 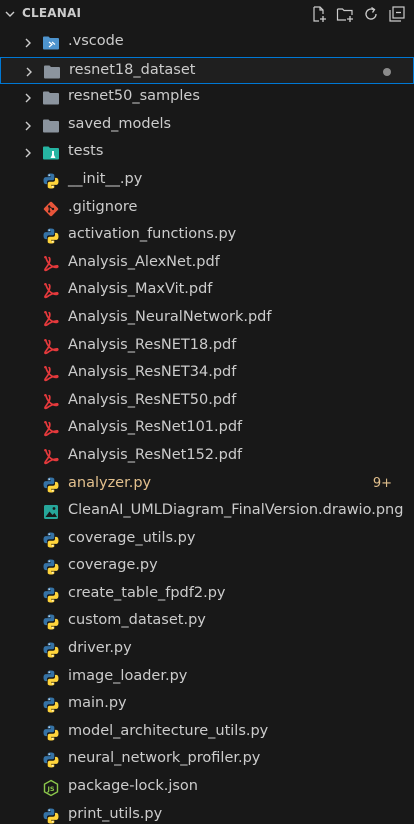 What do you see at coordinates (207, 70) in the screenshot?
I see `folder-item-resnet18-dataset: resnet18_dataset` at bounding box center [207, 70].